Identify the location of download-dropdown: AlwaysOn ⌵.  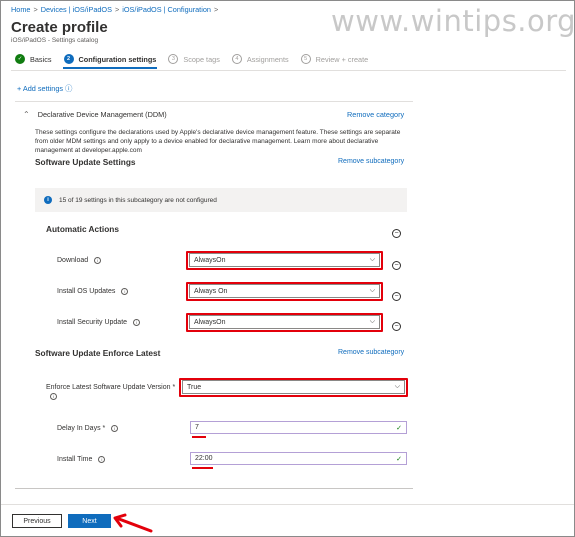
(284, 260).